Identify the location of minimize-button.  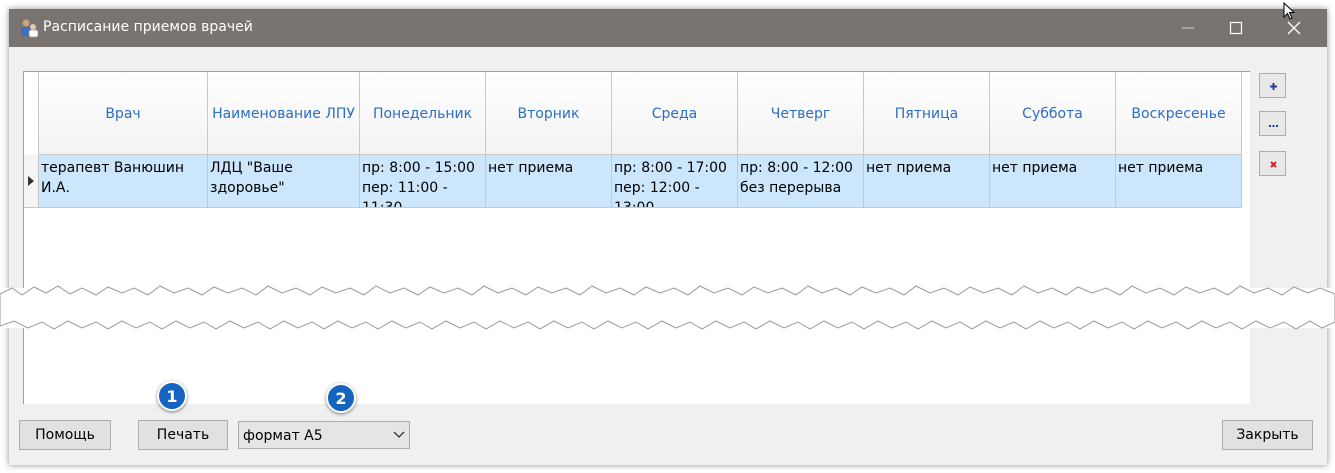
(1188, 28).